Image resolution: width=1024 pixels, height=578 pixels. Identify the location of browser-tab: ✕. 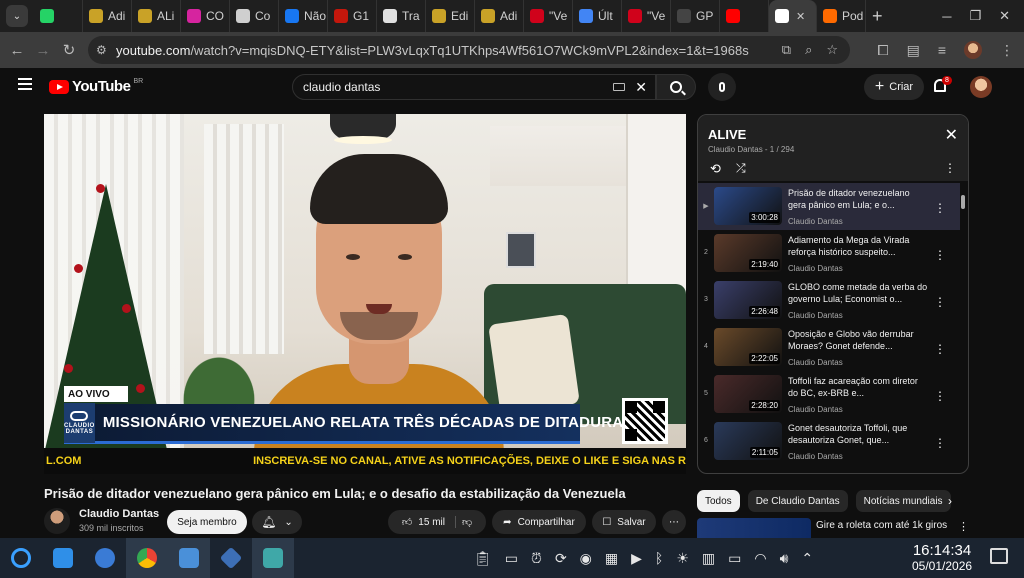
(793, 16).